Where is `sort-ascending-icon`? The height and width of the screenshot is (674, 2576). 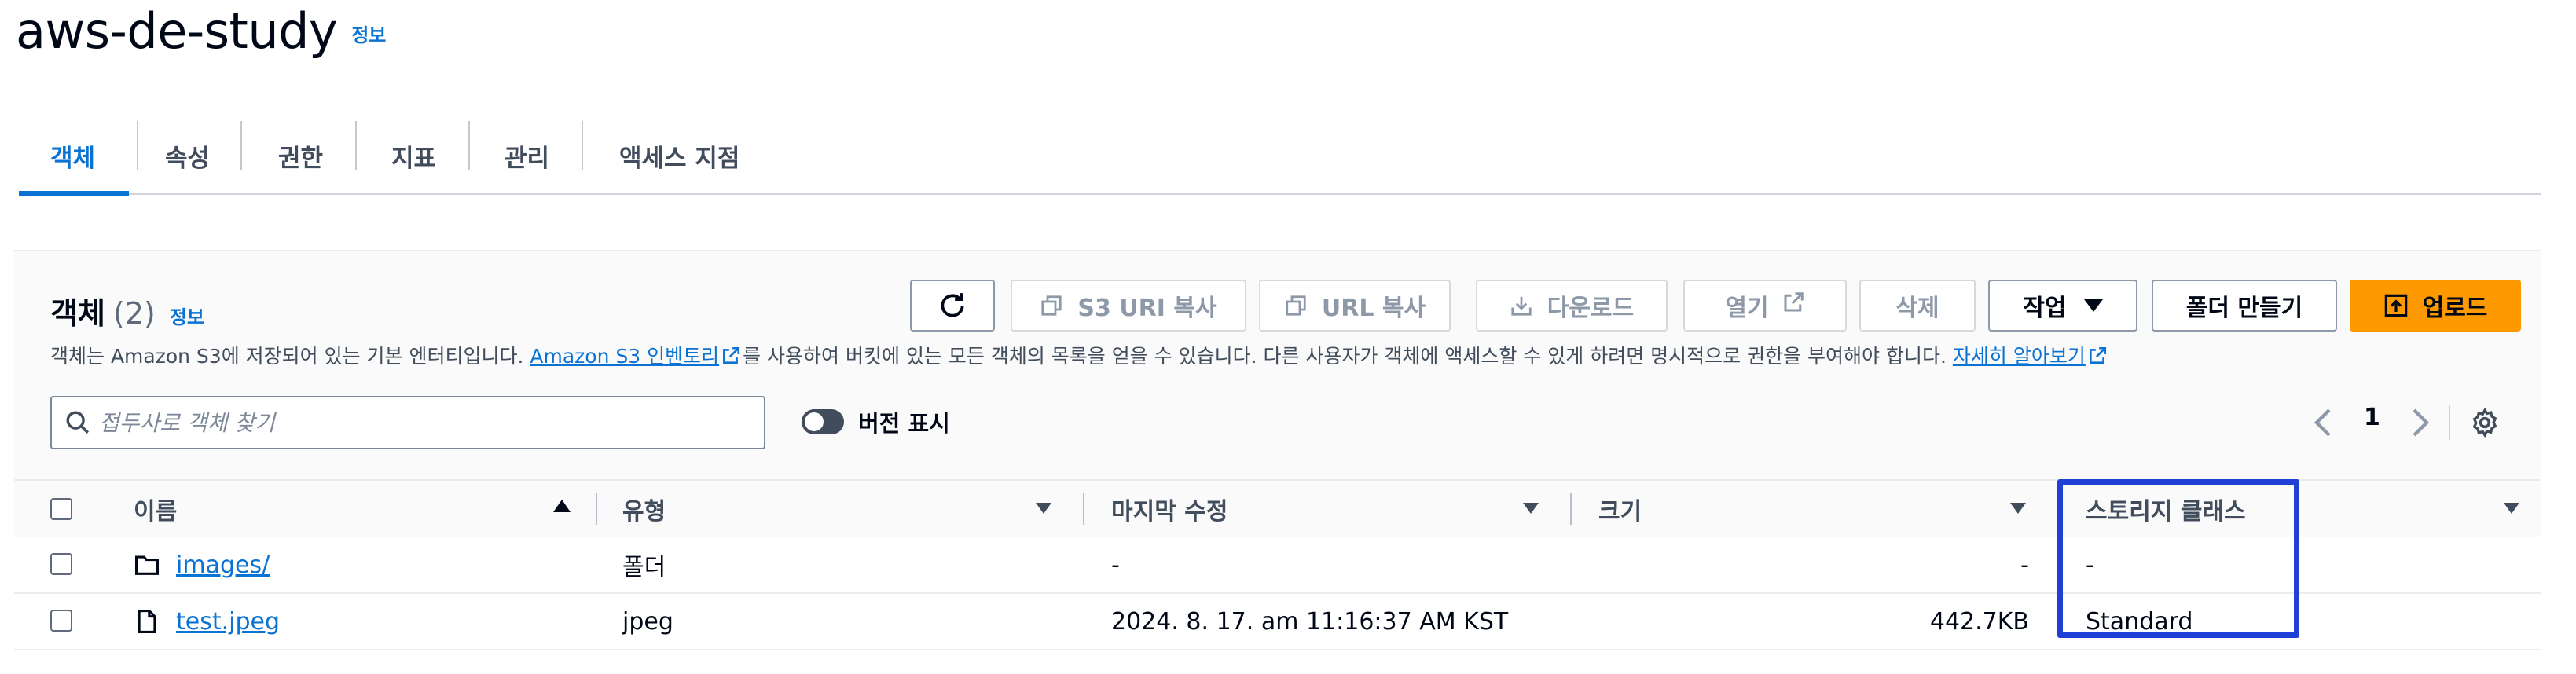
sort-ascending-icon is located at coordinates (562, 506).